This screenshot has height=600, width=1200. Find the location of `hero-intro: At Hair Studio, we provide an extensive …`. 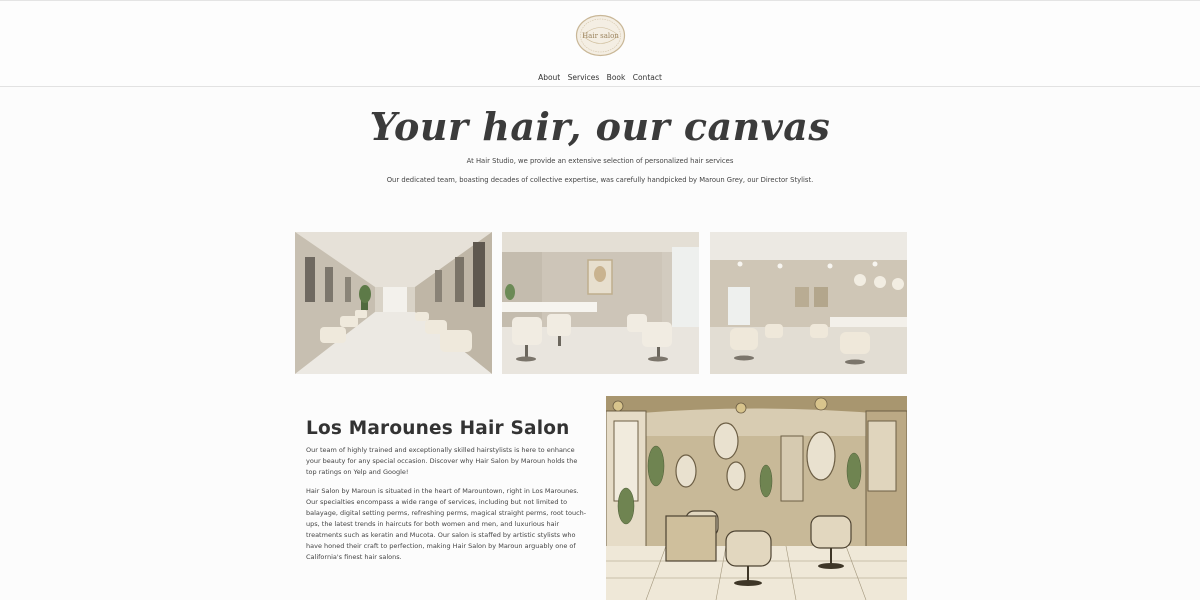

hero-intro: At Hair Studio, we provide an extensive … is located at coordinates (600, 161).